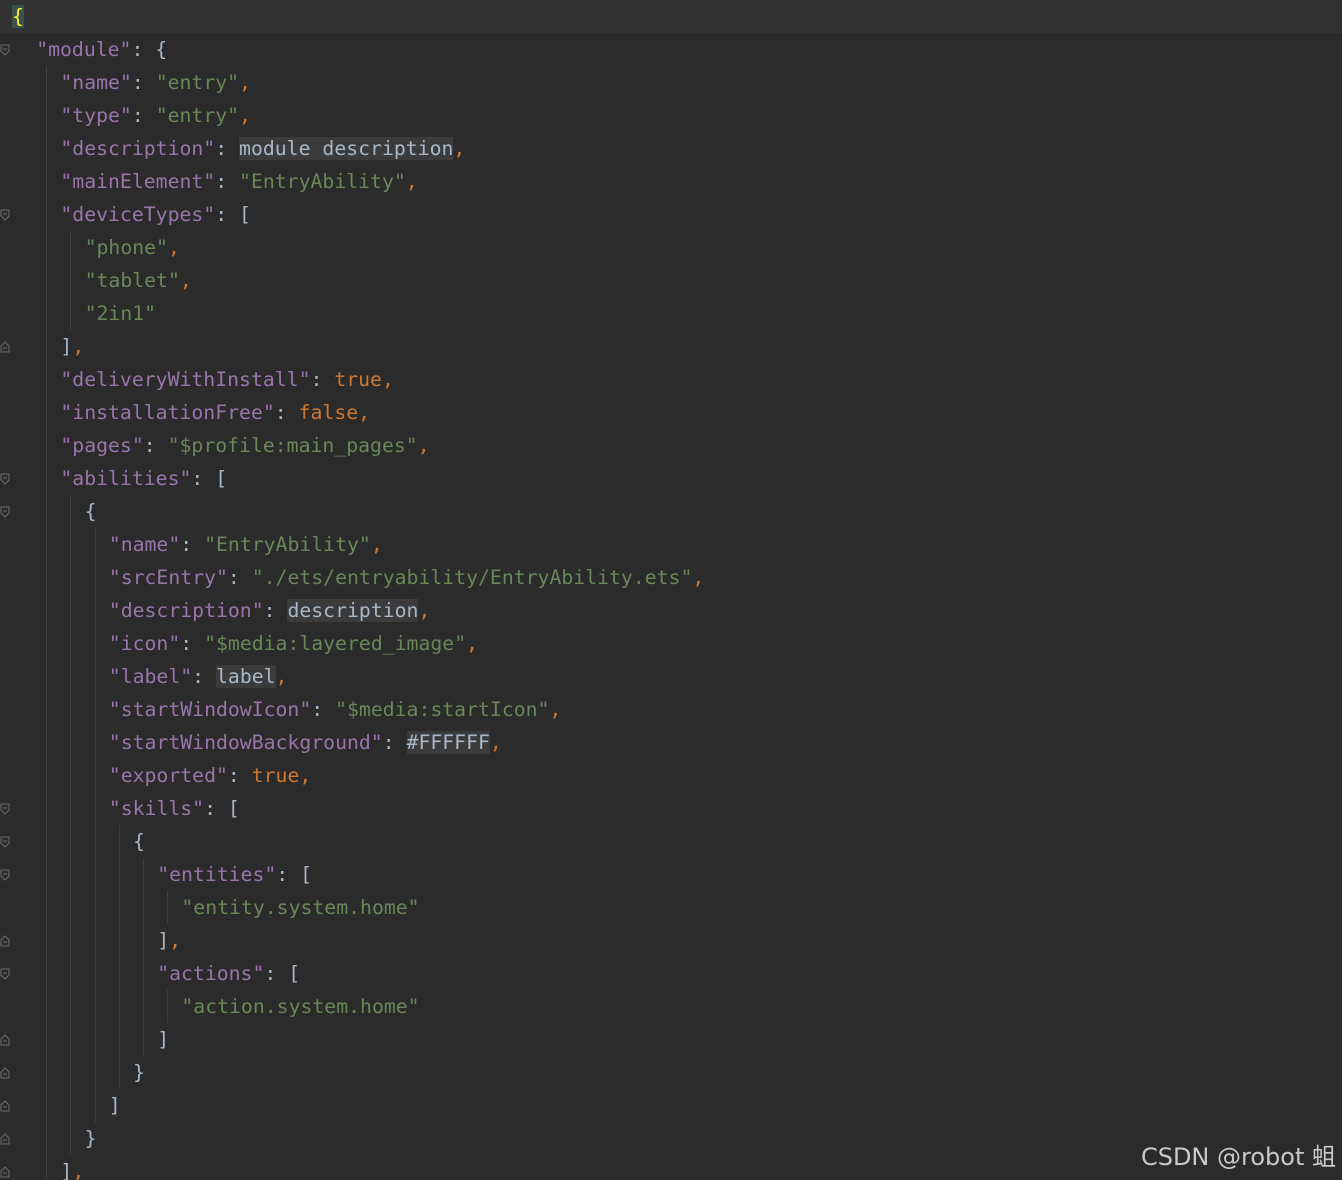 The width and height of the screenshot is (1342, 1180). Describe the element at coordinates (671, 775) in the screenshot. I see `code-line: "exported": true,` at that location.